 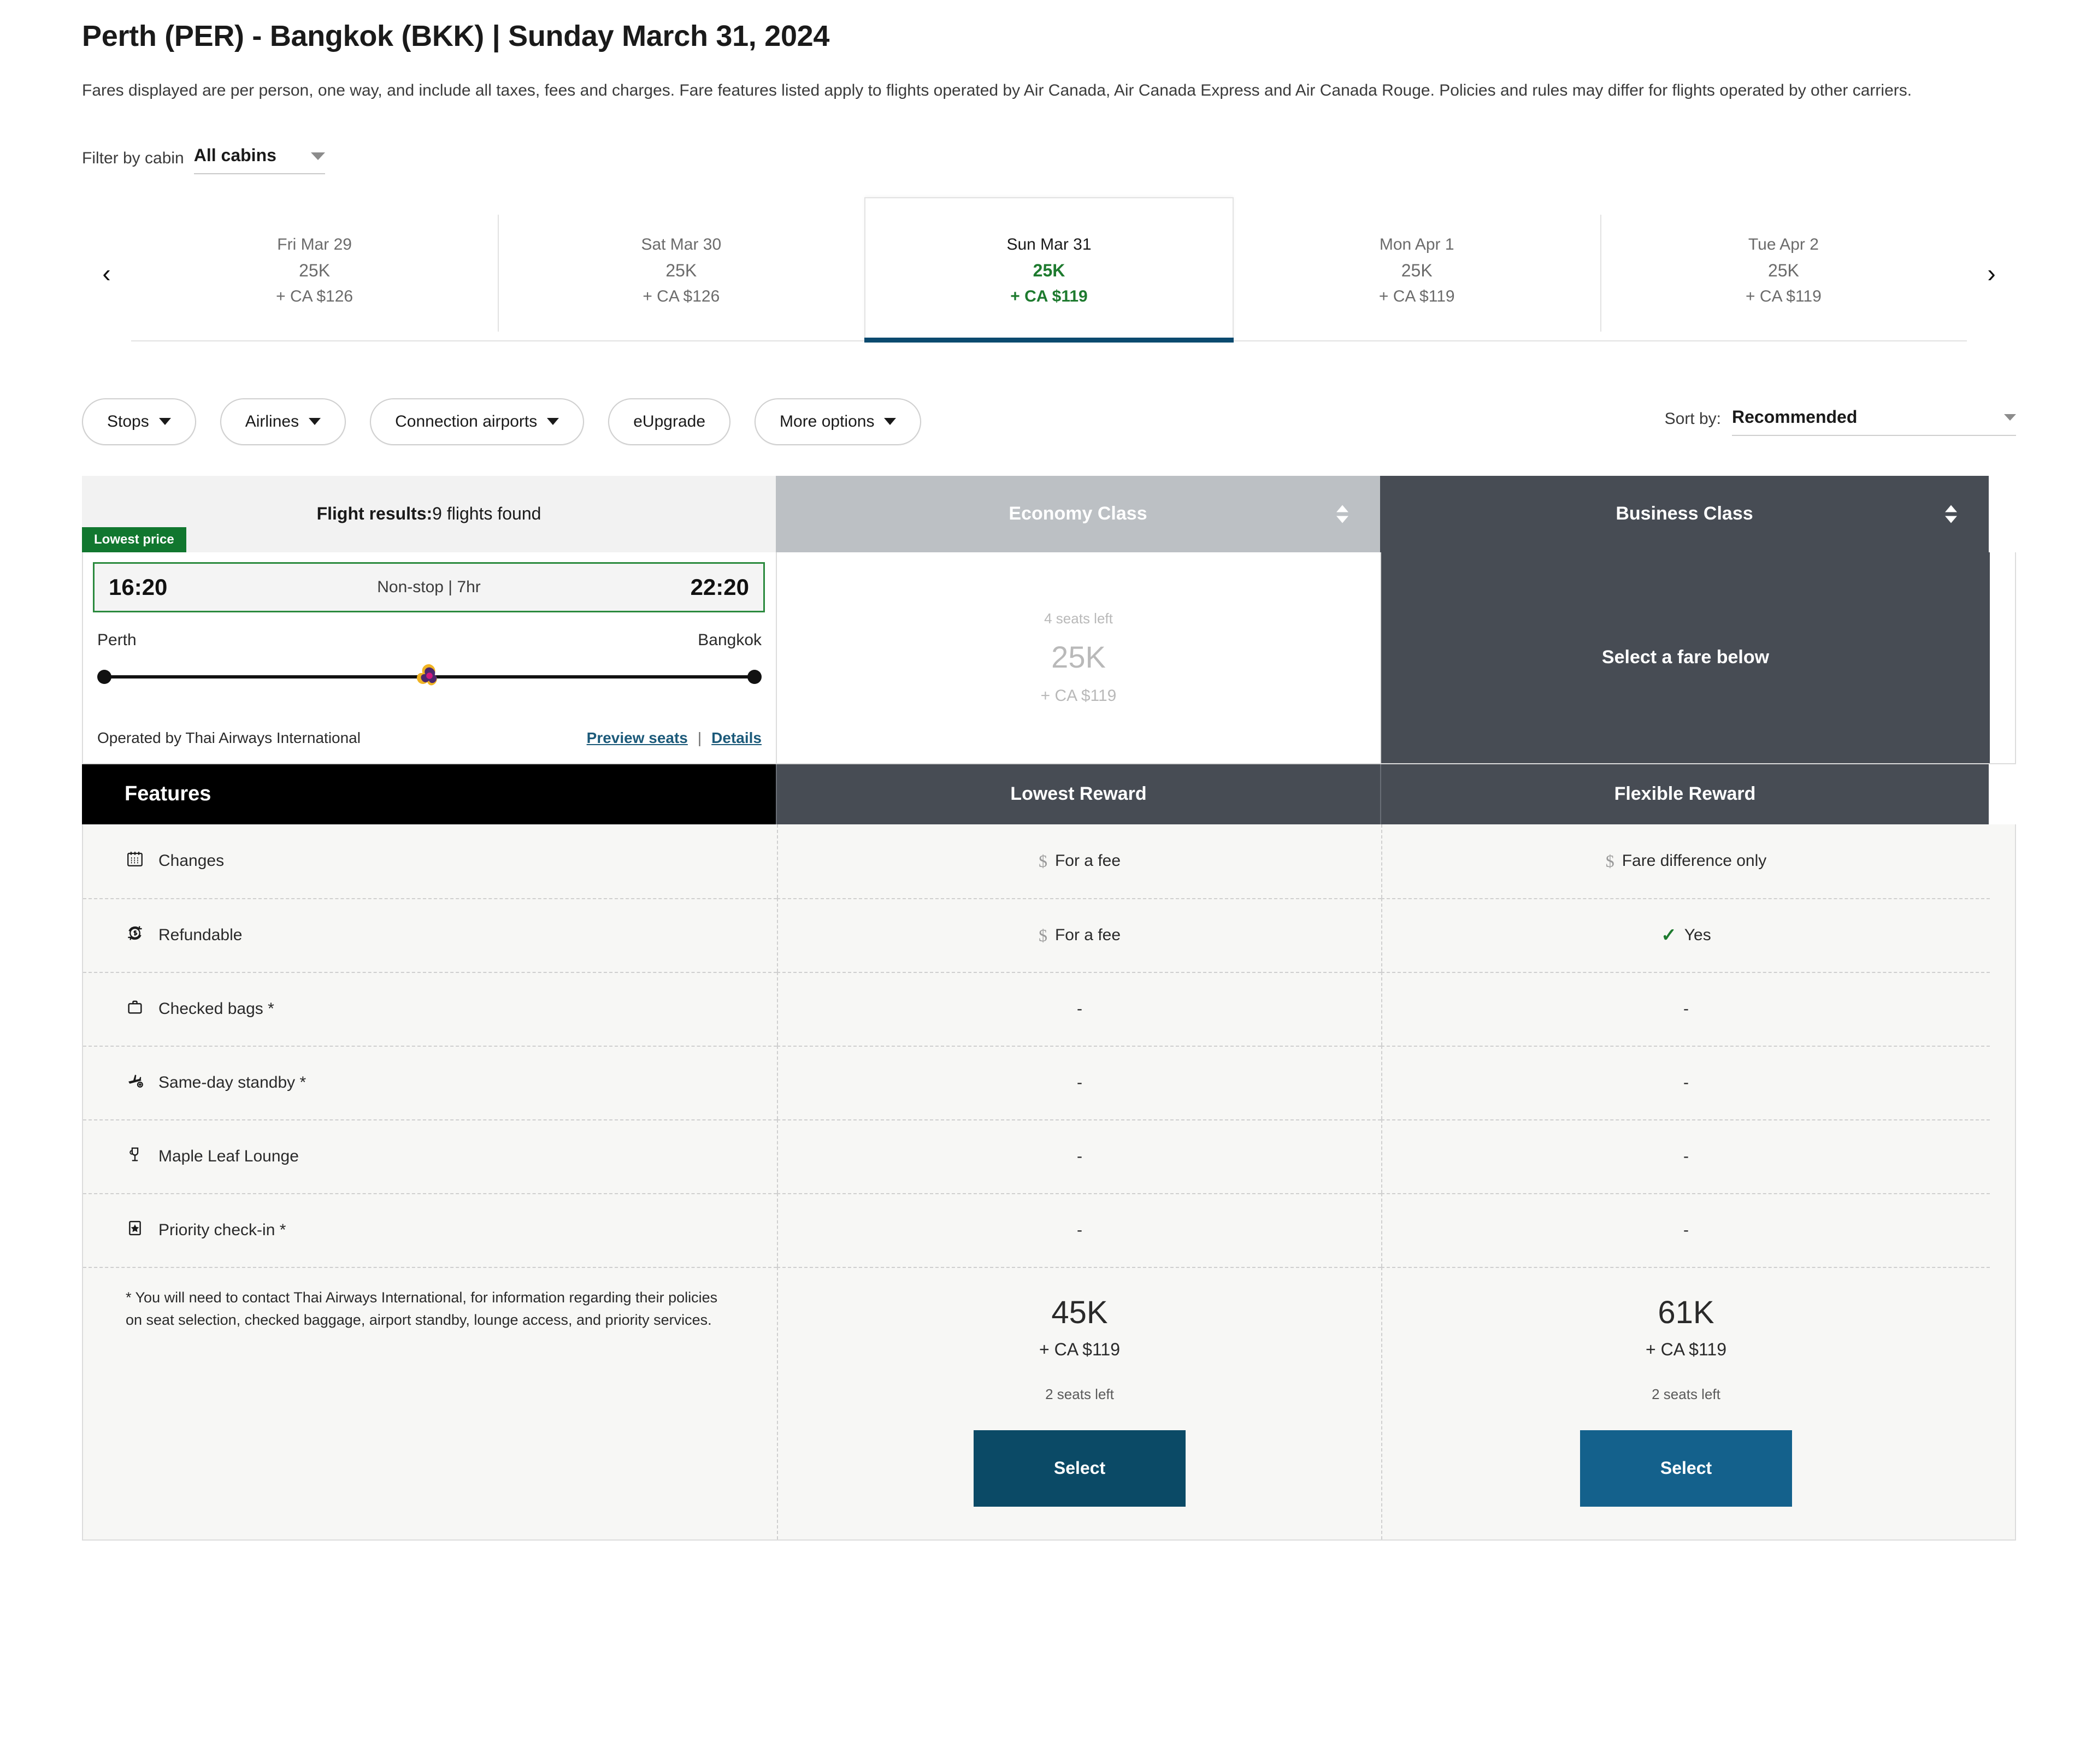 I want to click on origin-city: Perth, so click(x=117, y=639).